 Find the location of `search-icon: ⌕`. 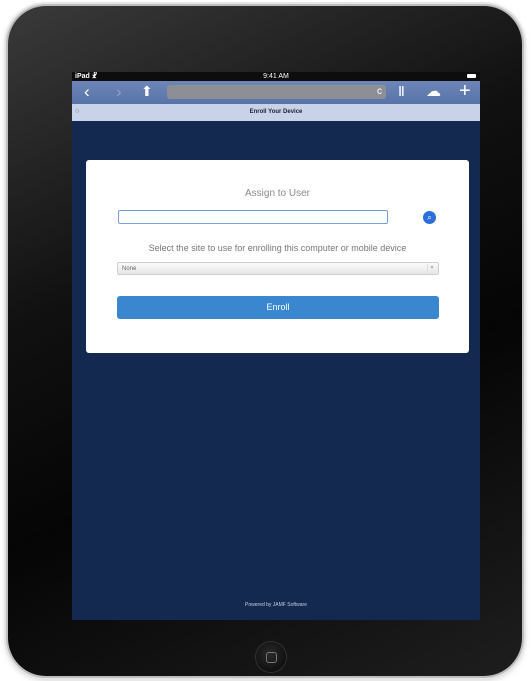

search-icon: ⌕ is located at coordinates (429, 217).